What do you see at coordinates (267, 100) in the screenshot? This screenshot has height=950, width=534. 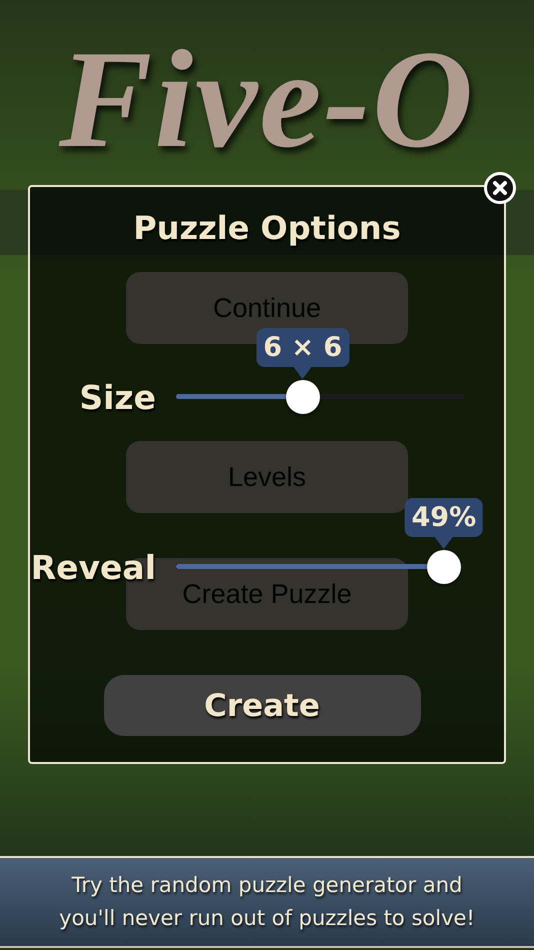 I see `logo-title: Five-O` at bounding box center [267, 100].